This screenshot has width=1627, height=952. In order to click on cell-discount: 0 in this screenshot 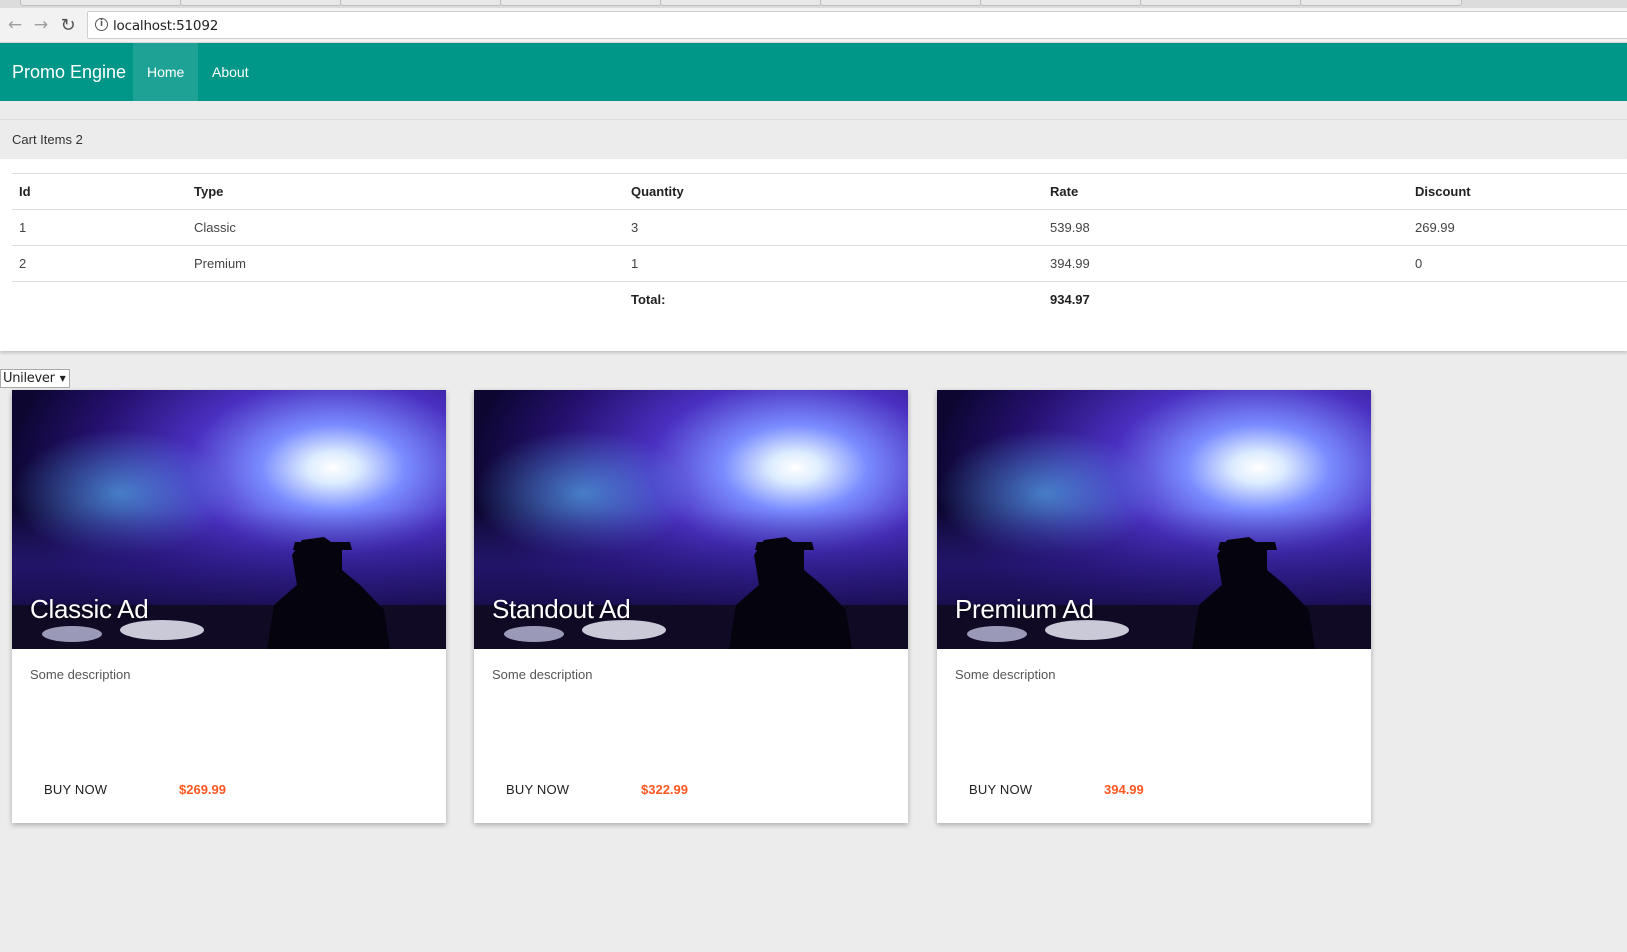, I will do `click(1517, 263)`.